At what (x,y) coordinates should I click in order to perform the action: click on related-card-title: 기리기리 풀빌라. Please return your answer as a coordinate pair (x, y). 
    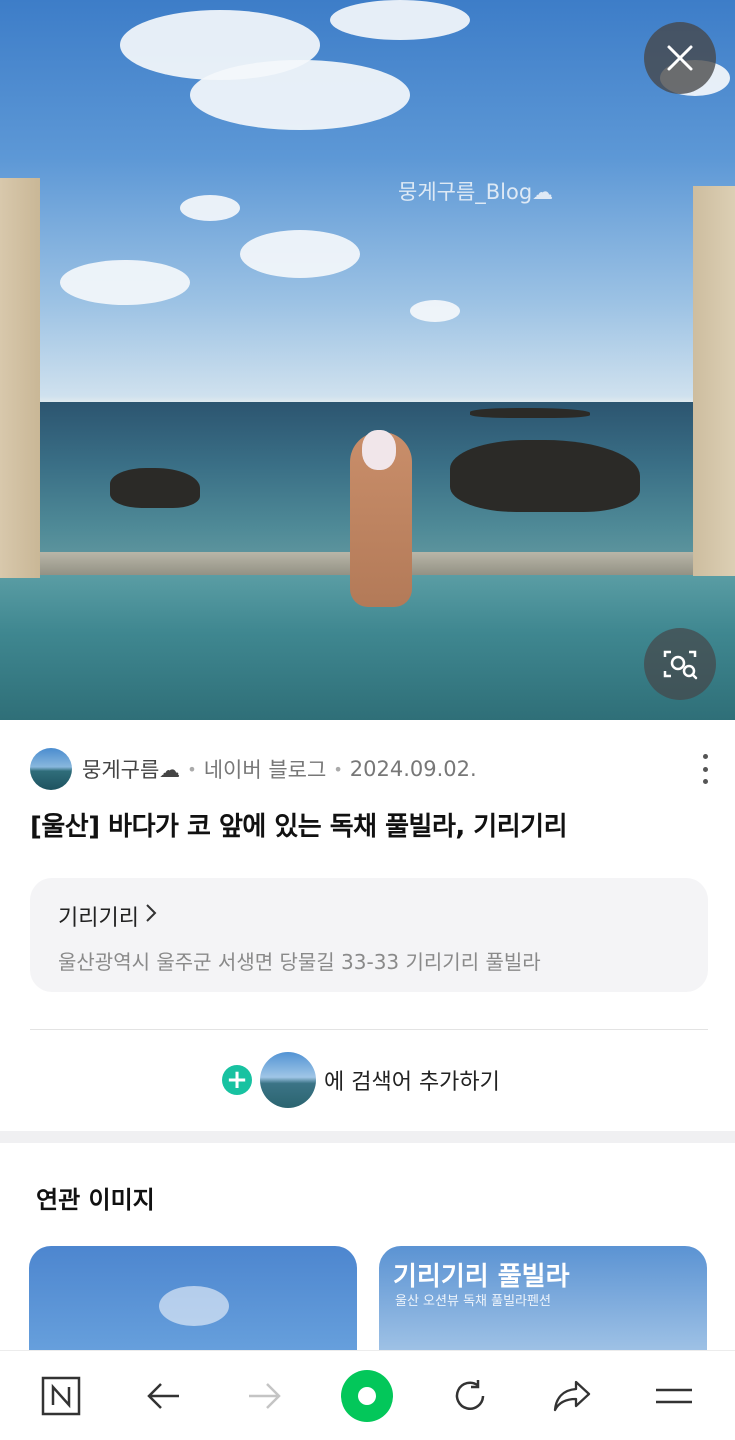
    Looking at the image, I should click on (481, 1277).